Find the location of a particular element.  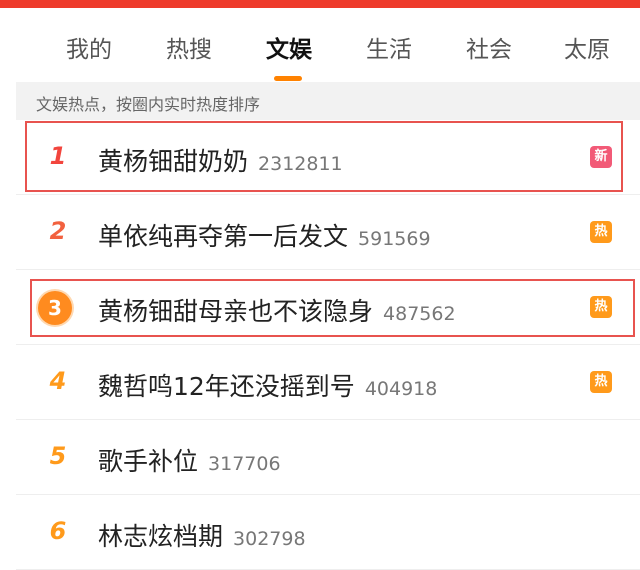

list-item: 3 黄杨钿甜母亲也不该隐身 487562 热 is located at coordinates (328, 307).